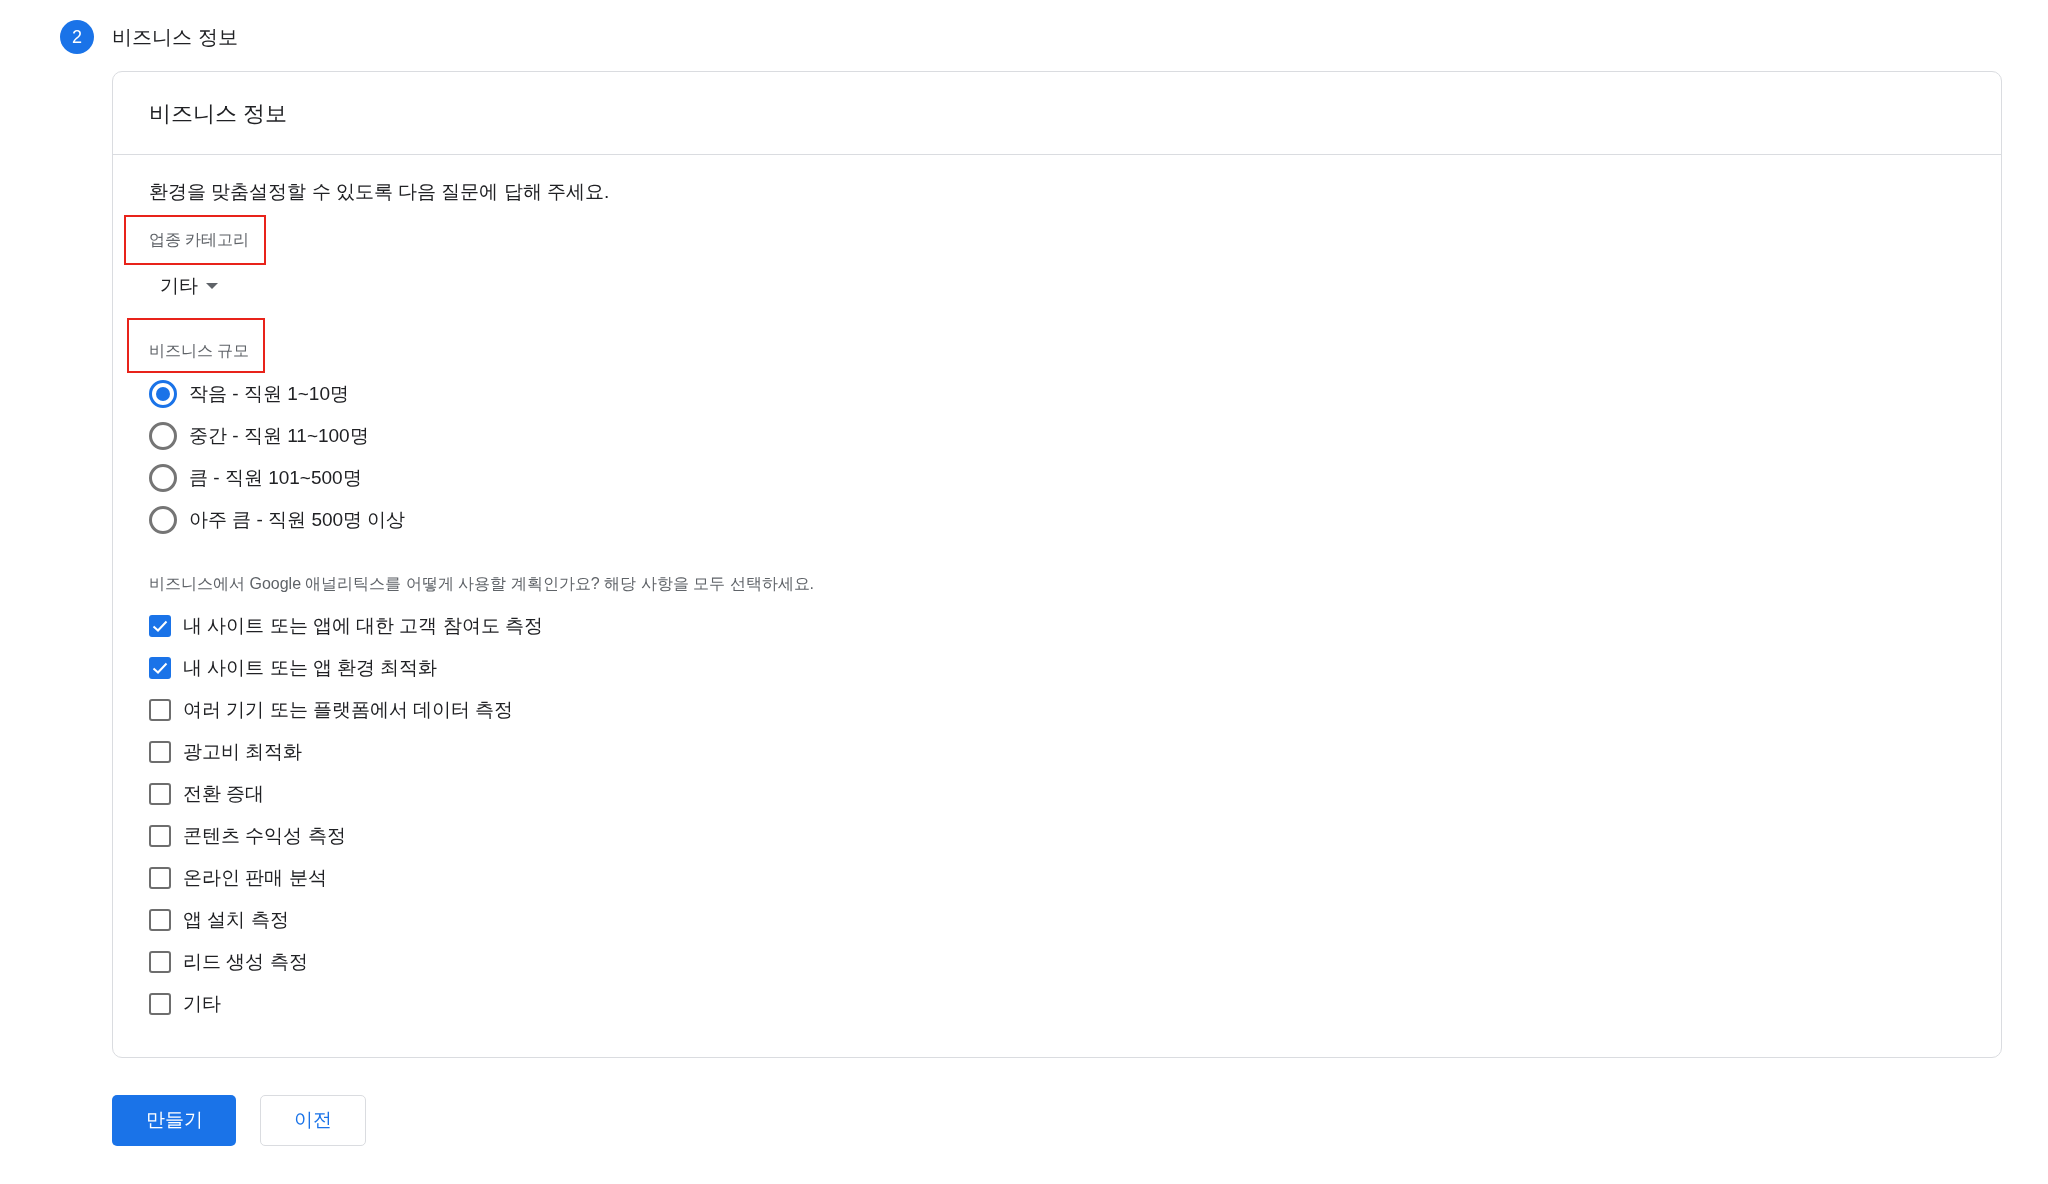  Describe the element at coordinates (175, 37) in the screenshot. I see `step-title: 비즈니스 정보` at that location.